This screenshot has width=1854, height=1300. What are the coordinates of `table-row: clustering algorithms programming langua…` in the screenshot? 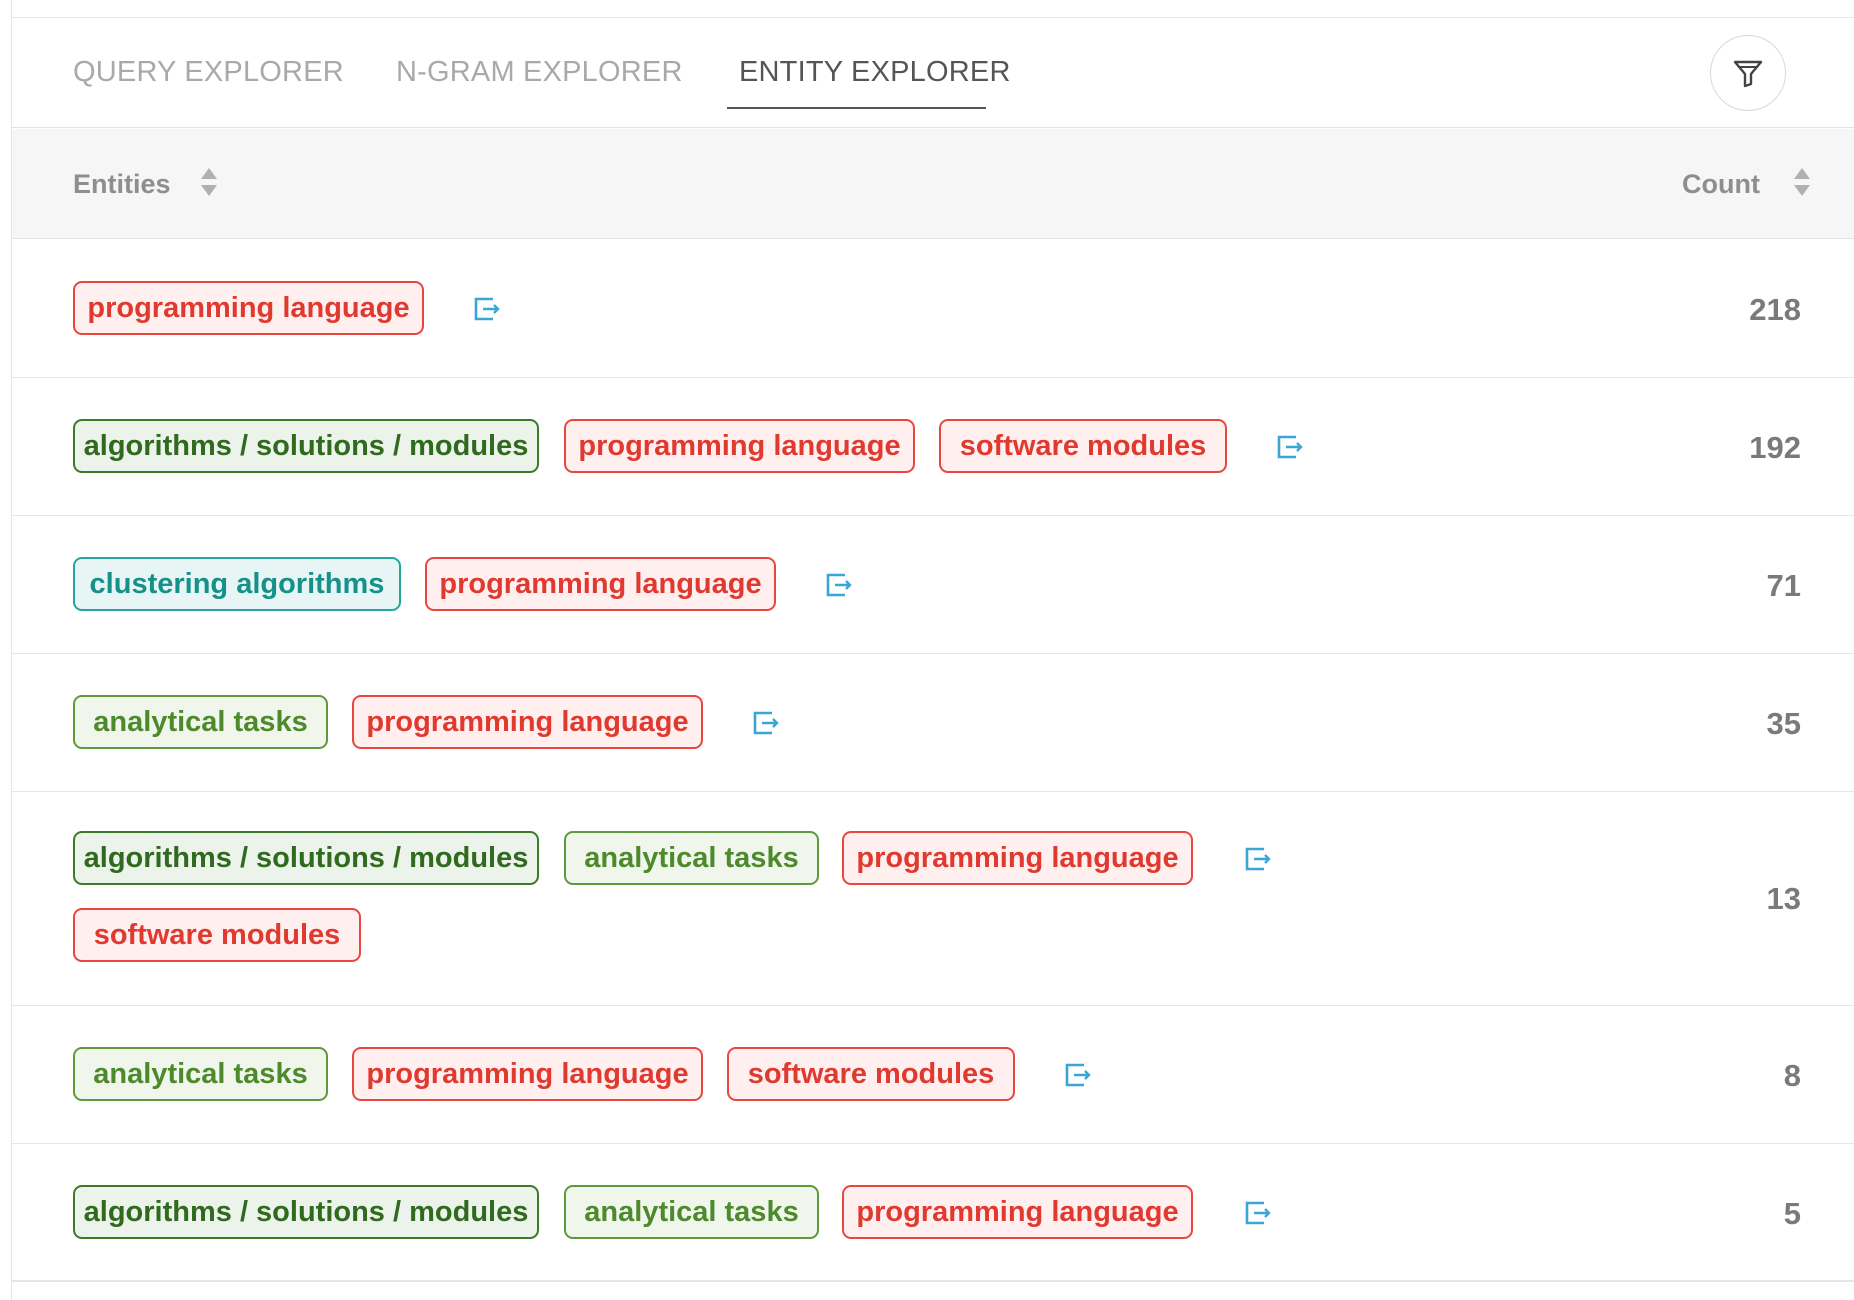 It's located at (933, 585).